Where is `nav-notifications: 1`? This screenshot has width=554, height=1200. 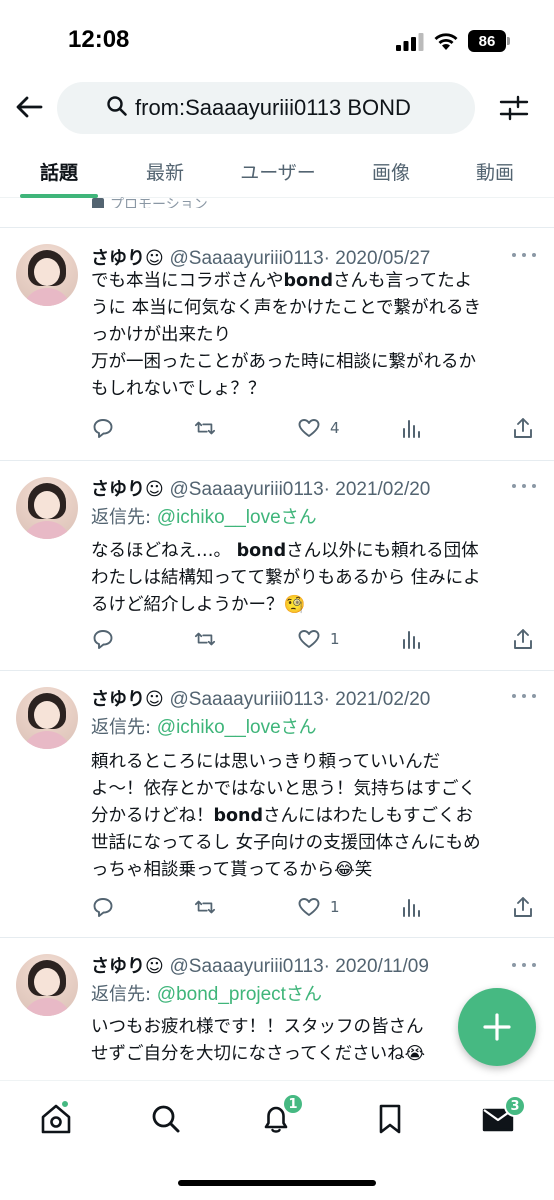
nav-notifications: 1 is located at coordinates (280, 1116).